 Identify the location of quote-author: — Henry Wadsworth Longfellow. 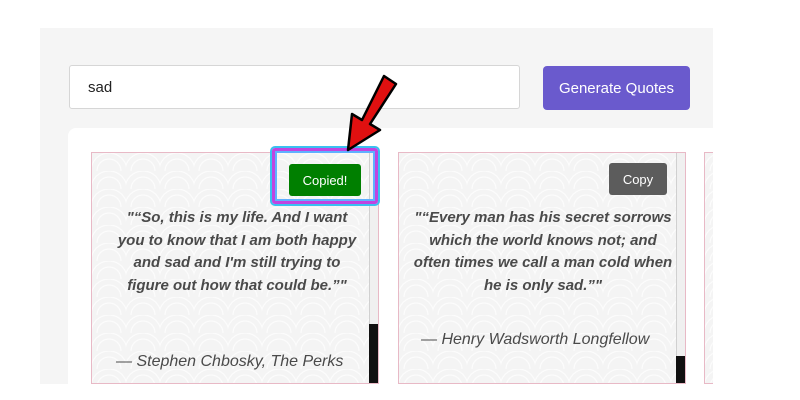
(535, 339).